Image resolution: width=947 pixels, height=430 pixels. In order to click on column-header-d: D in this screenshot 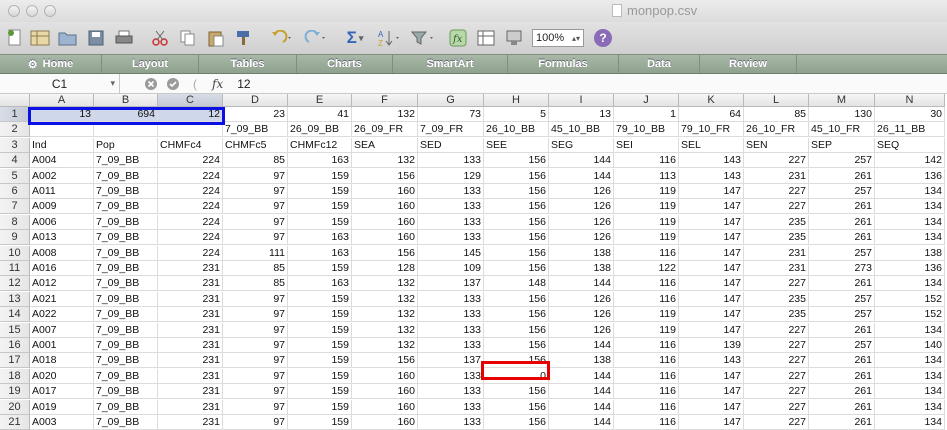, I will do `click(255, 100)`.